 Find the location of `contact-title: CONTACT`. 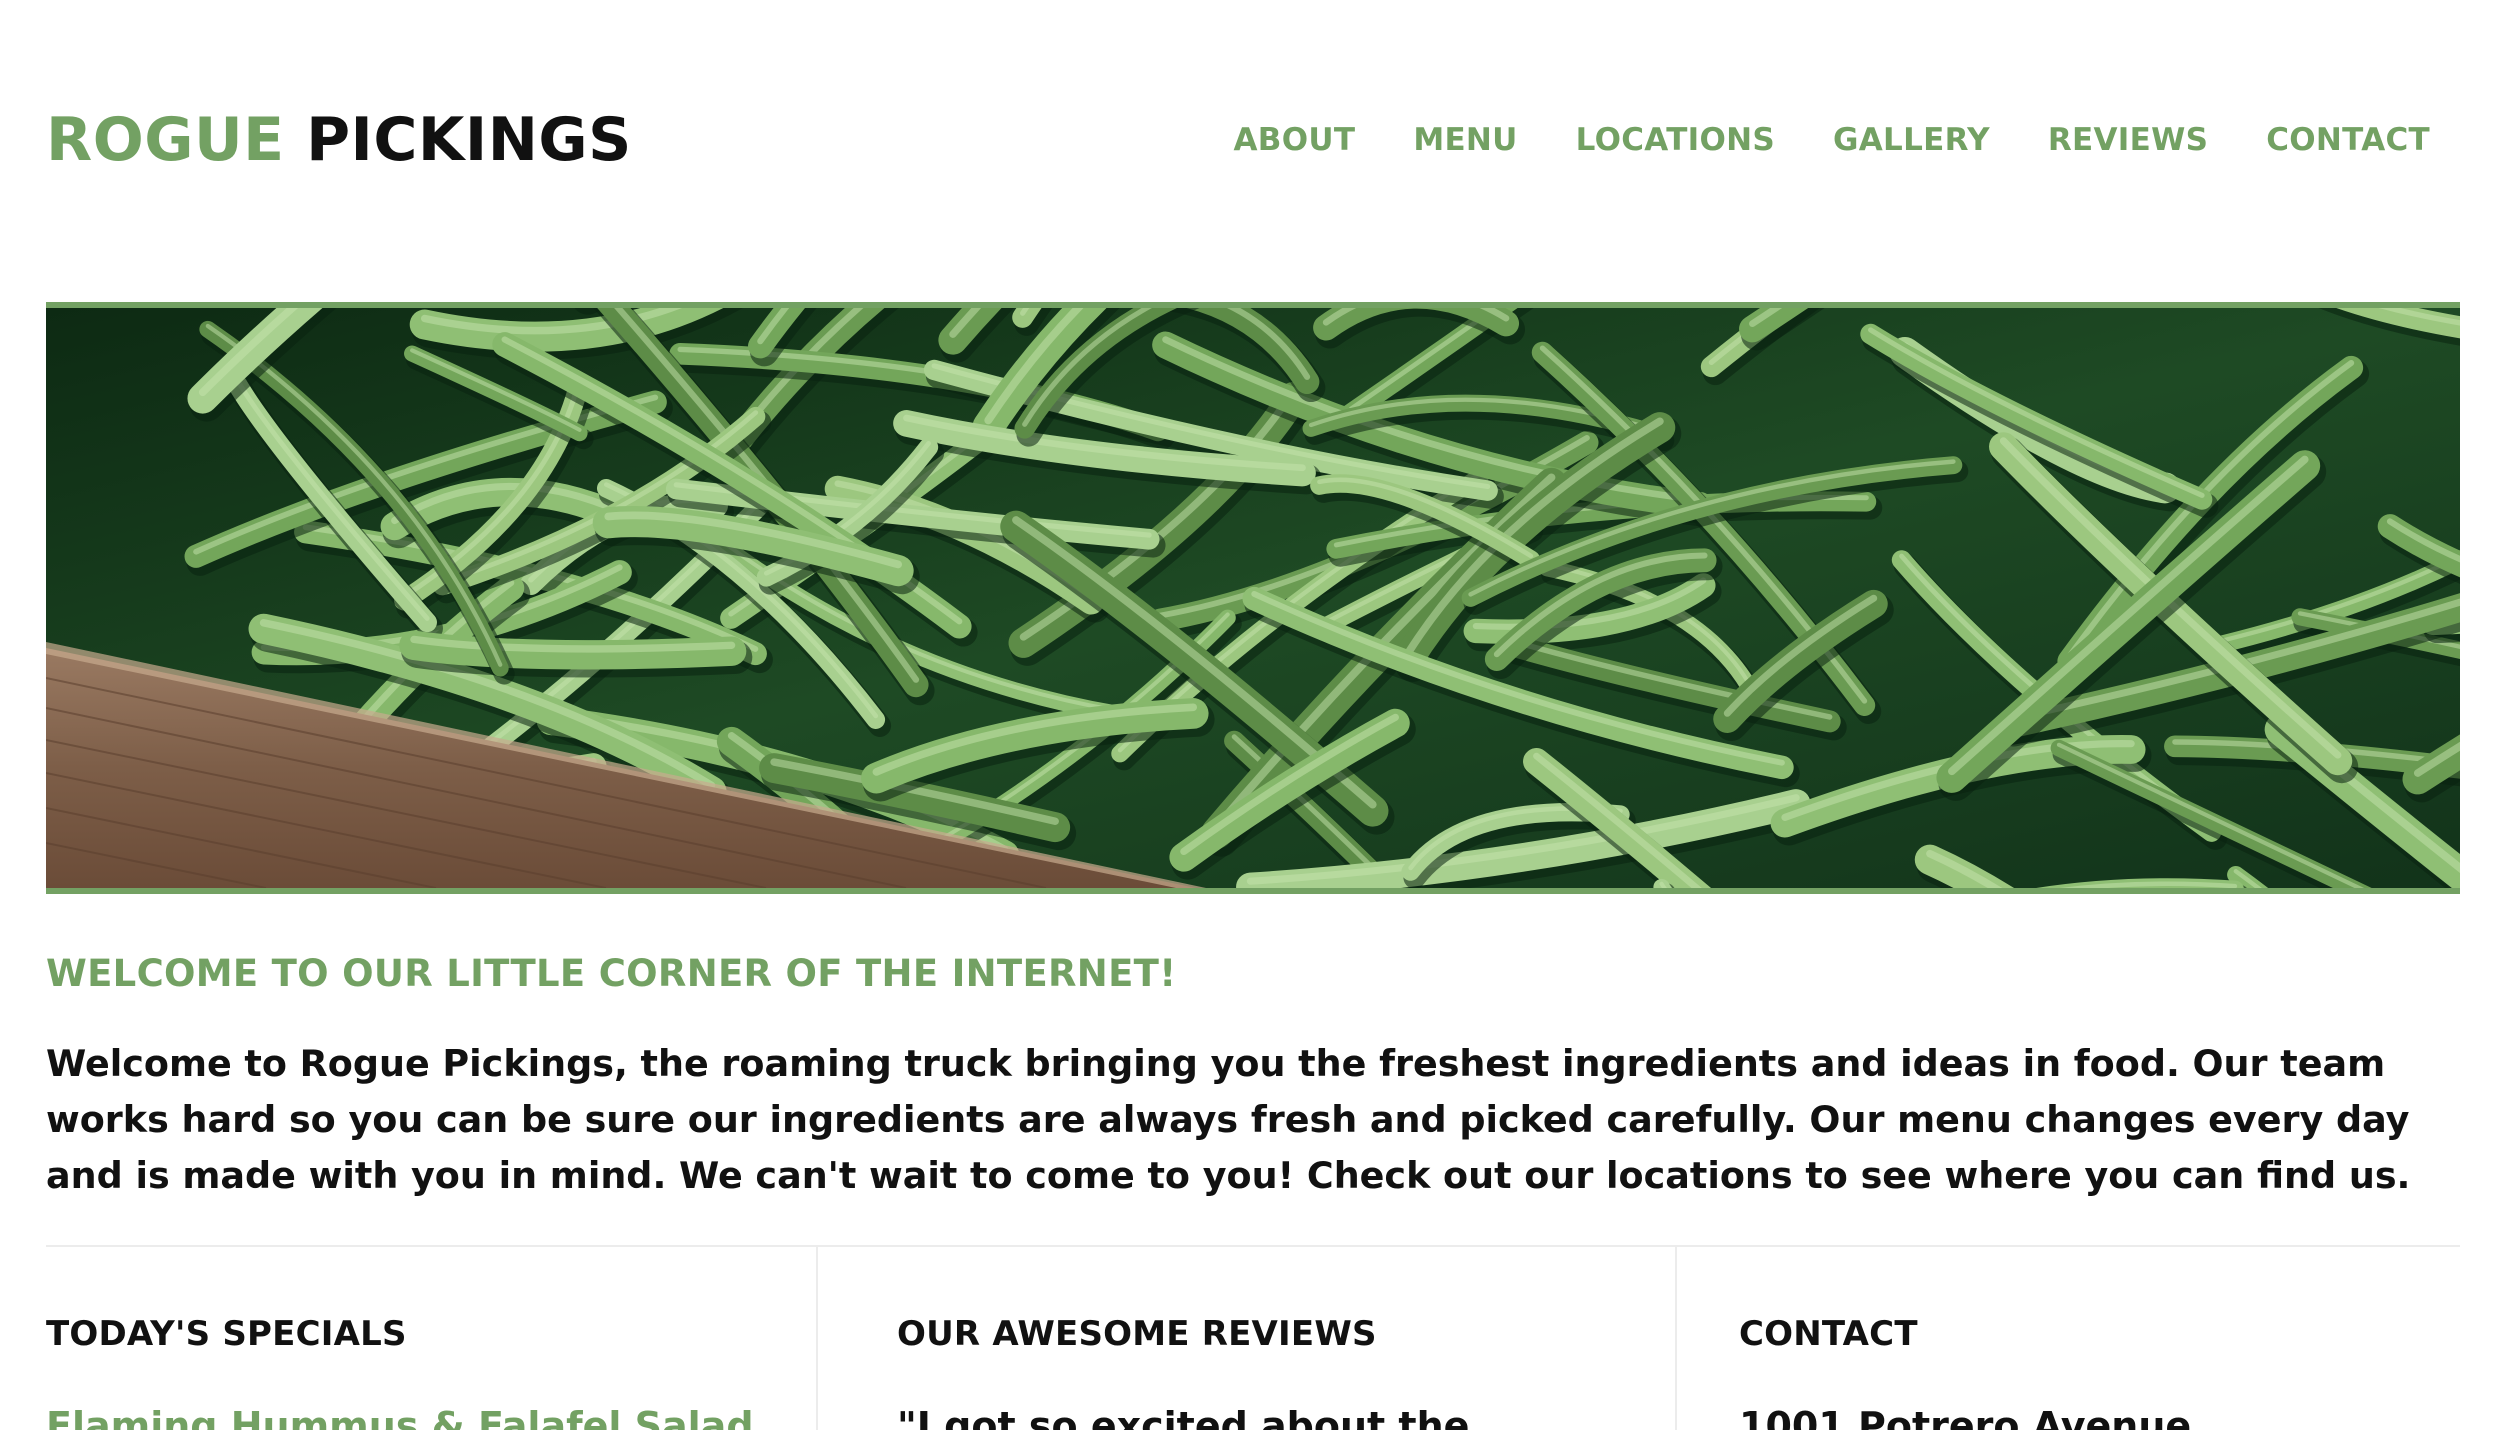

contact-title: CONTACT is located at coordinates (1828, 1334).